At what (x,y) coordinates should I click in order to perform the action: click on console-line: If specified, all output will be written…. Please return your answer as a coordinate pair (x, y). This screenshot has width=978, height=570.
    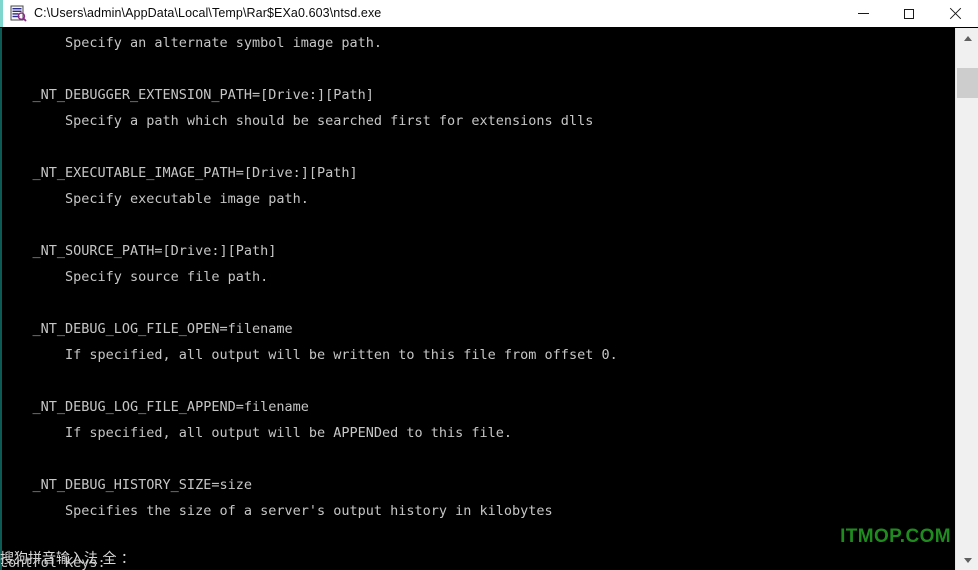
    Looking at the image, I should click on (309, 355).